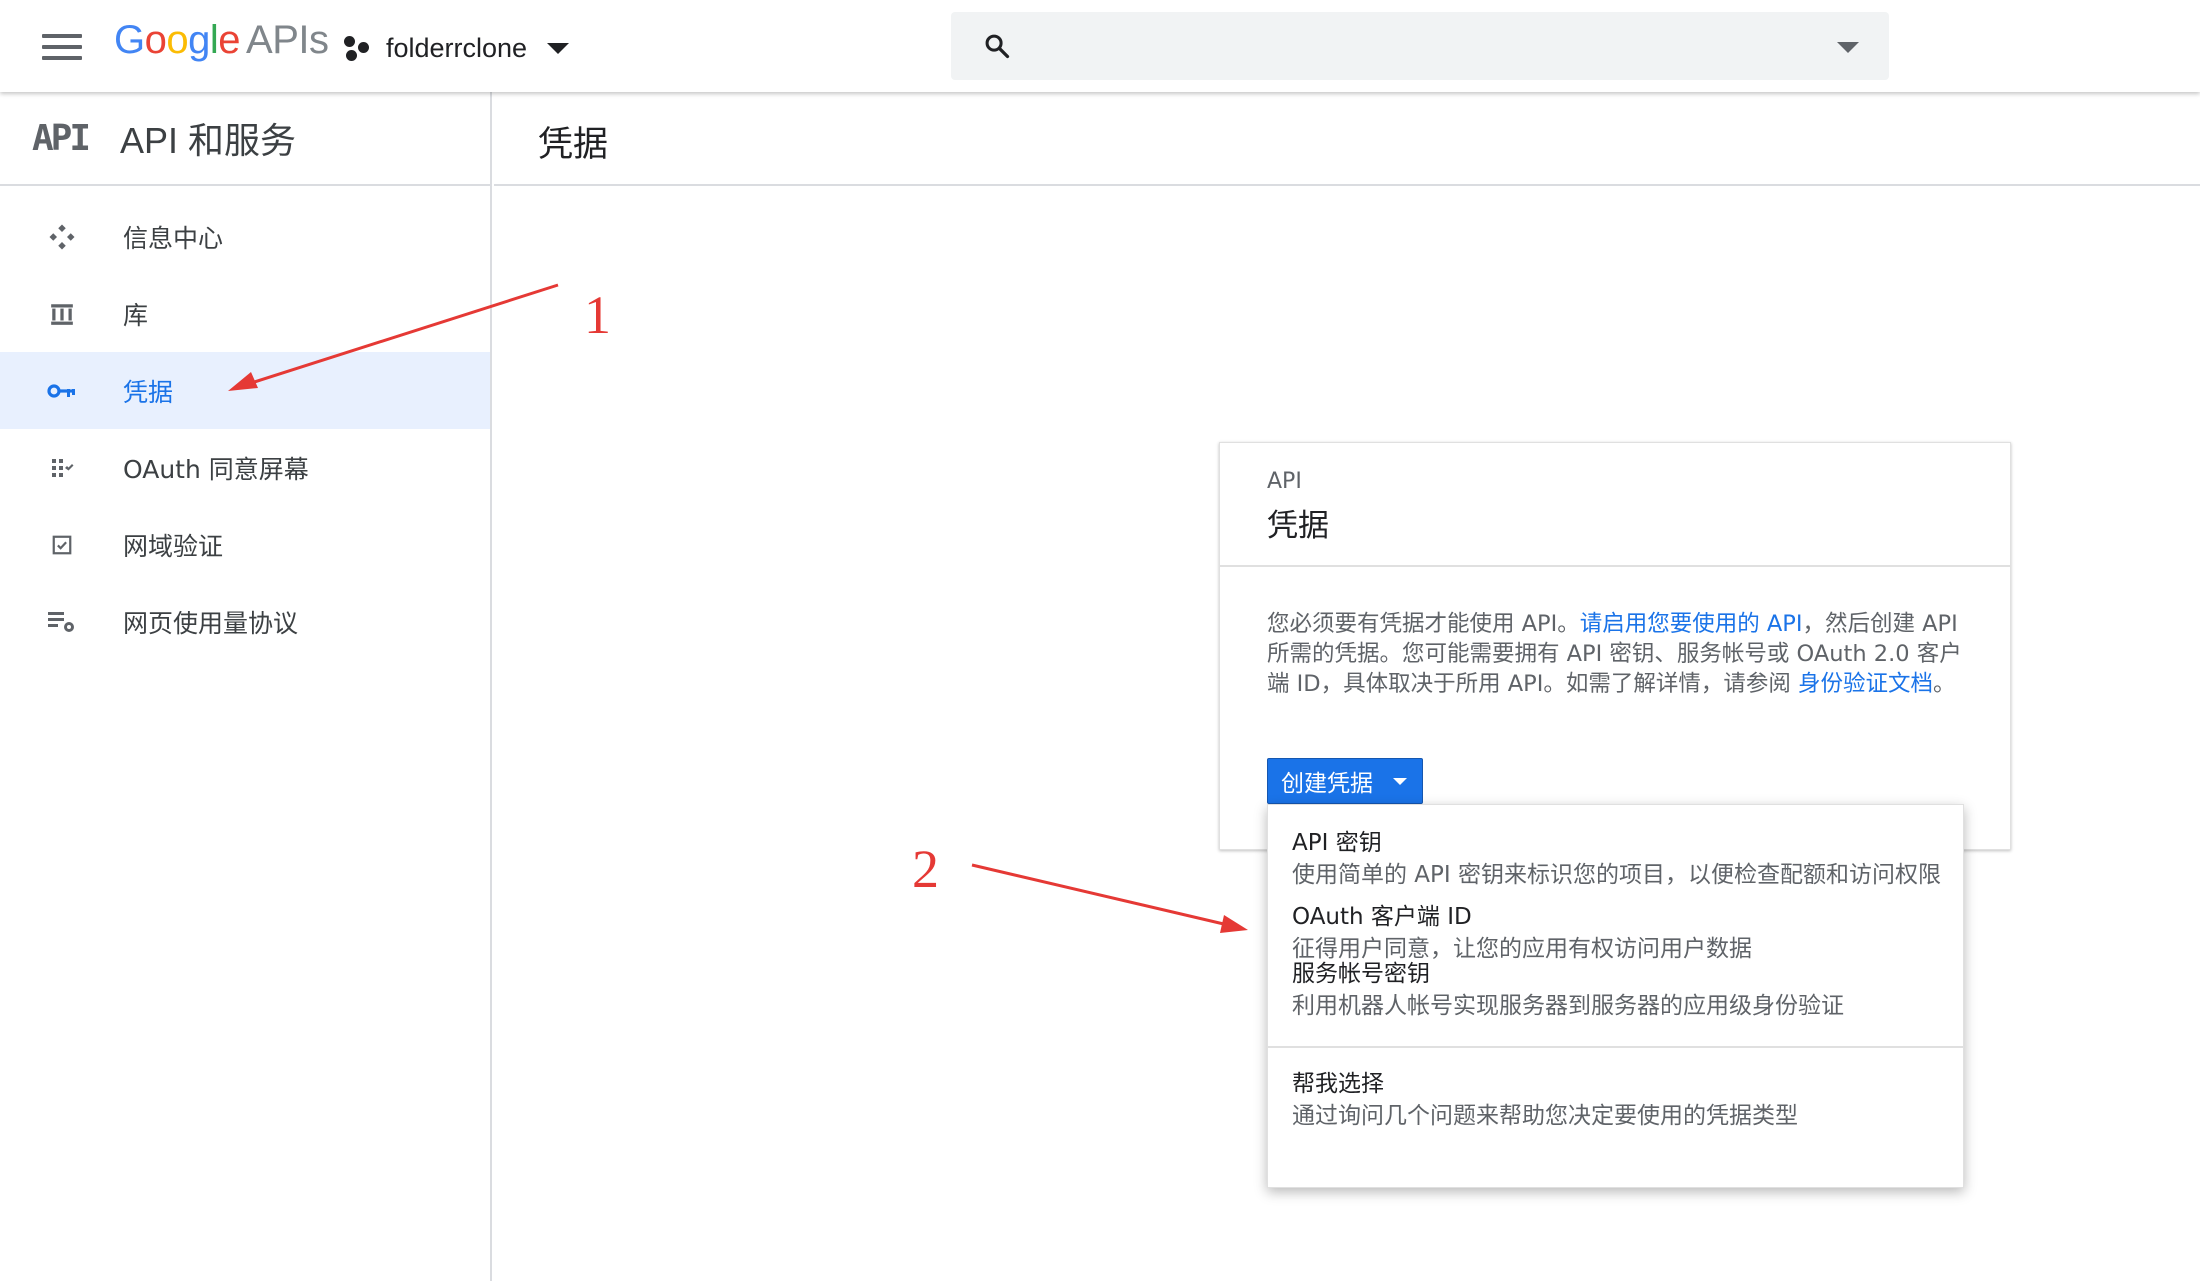  Describe the element at coordinates (1545, 1116) in the screenshot. I see `menu-item-description: 通过询问几个问题来帮助您决定要使用的凭据类型` at that location.